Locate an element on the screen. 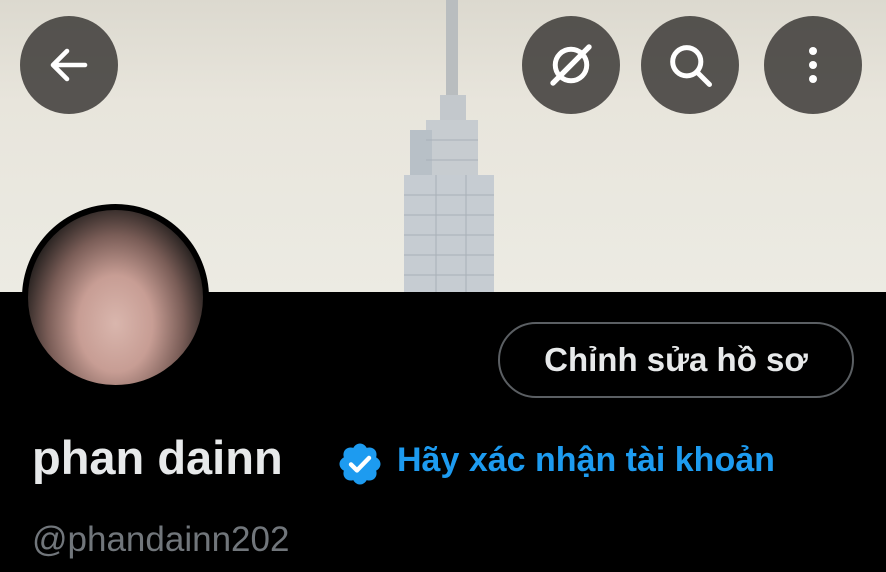 The height and width of the screenshot is (572, 886). grok-button is located at coordinates (571, 65).